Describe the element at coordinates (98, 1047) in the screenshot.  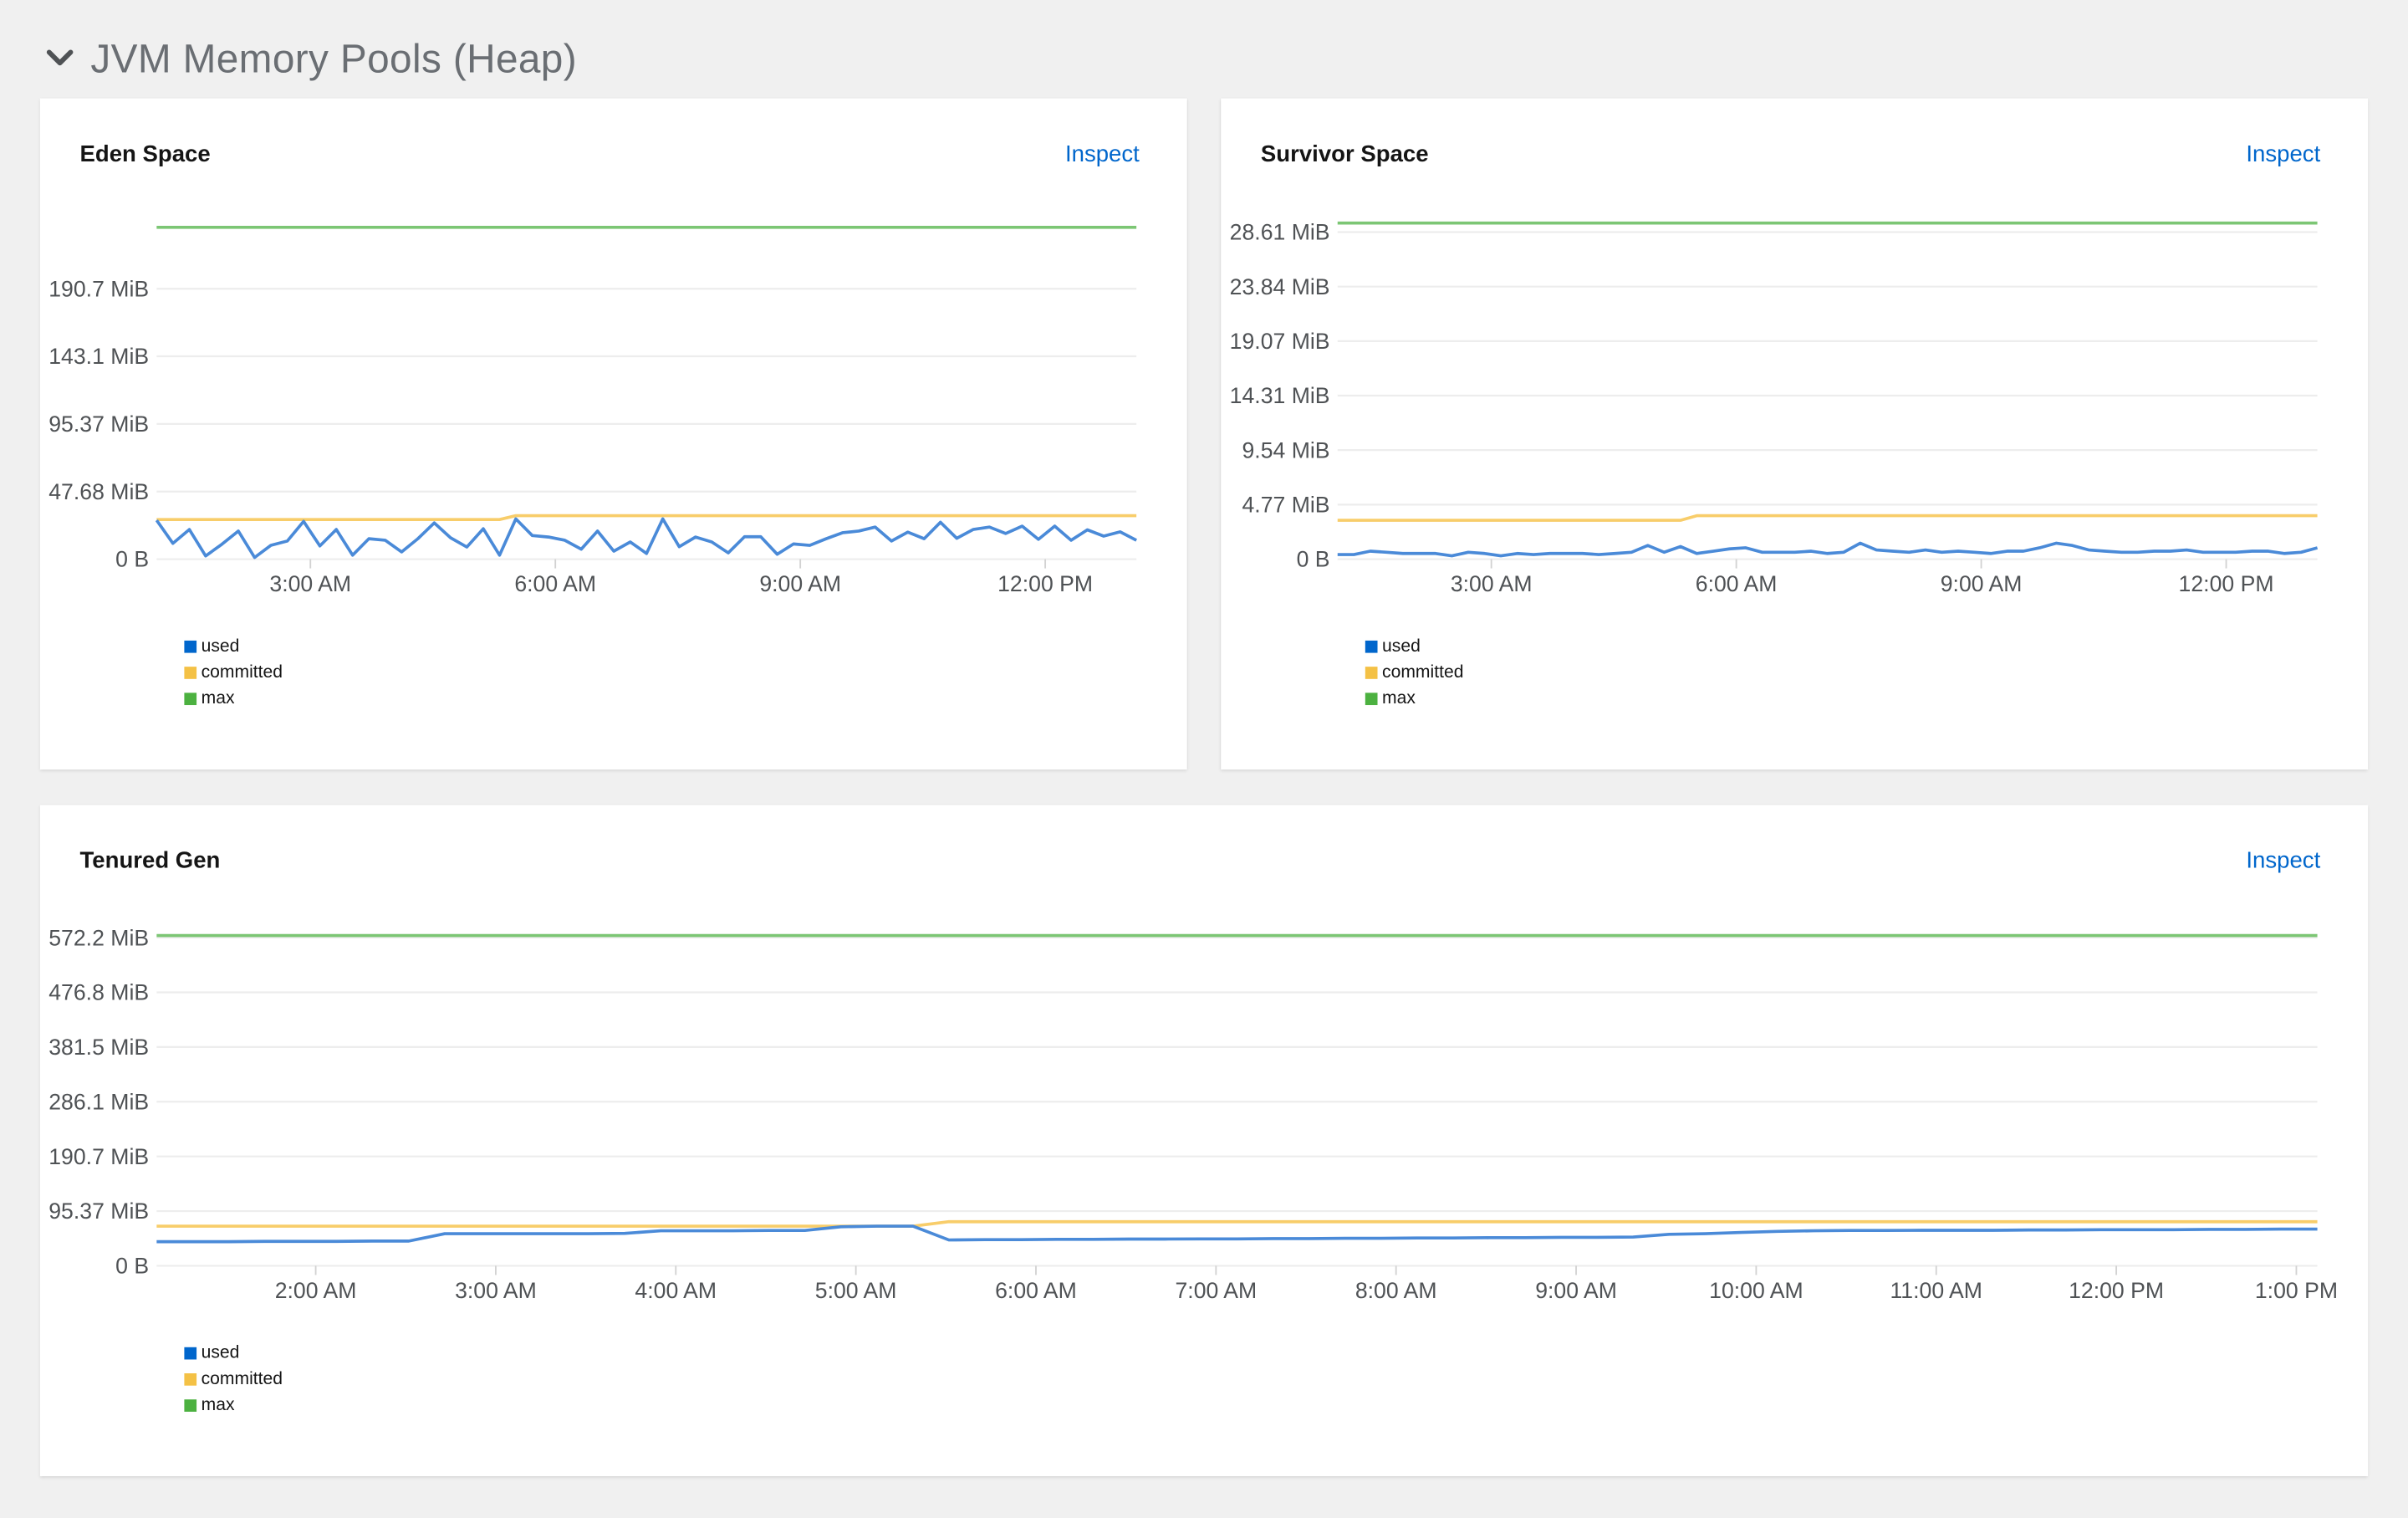
I see `y-tick-label: 381.5 MiB` at that location.